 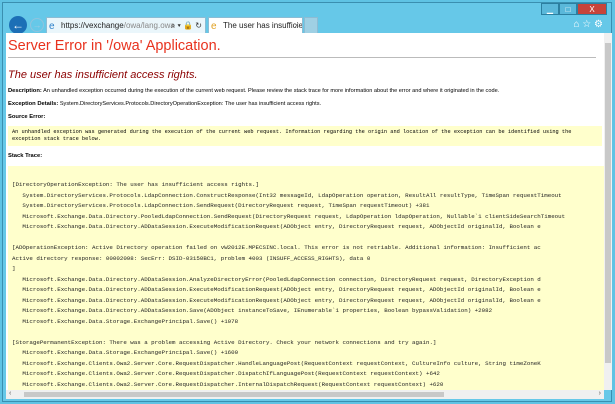 I want to click on forward-button: →, so click(x=37, y=25).